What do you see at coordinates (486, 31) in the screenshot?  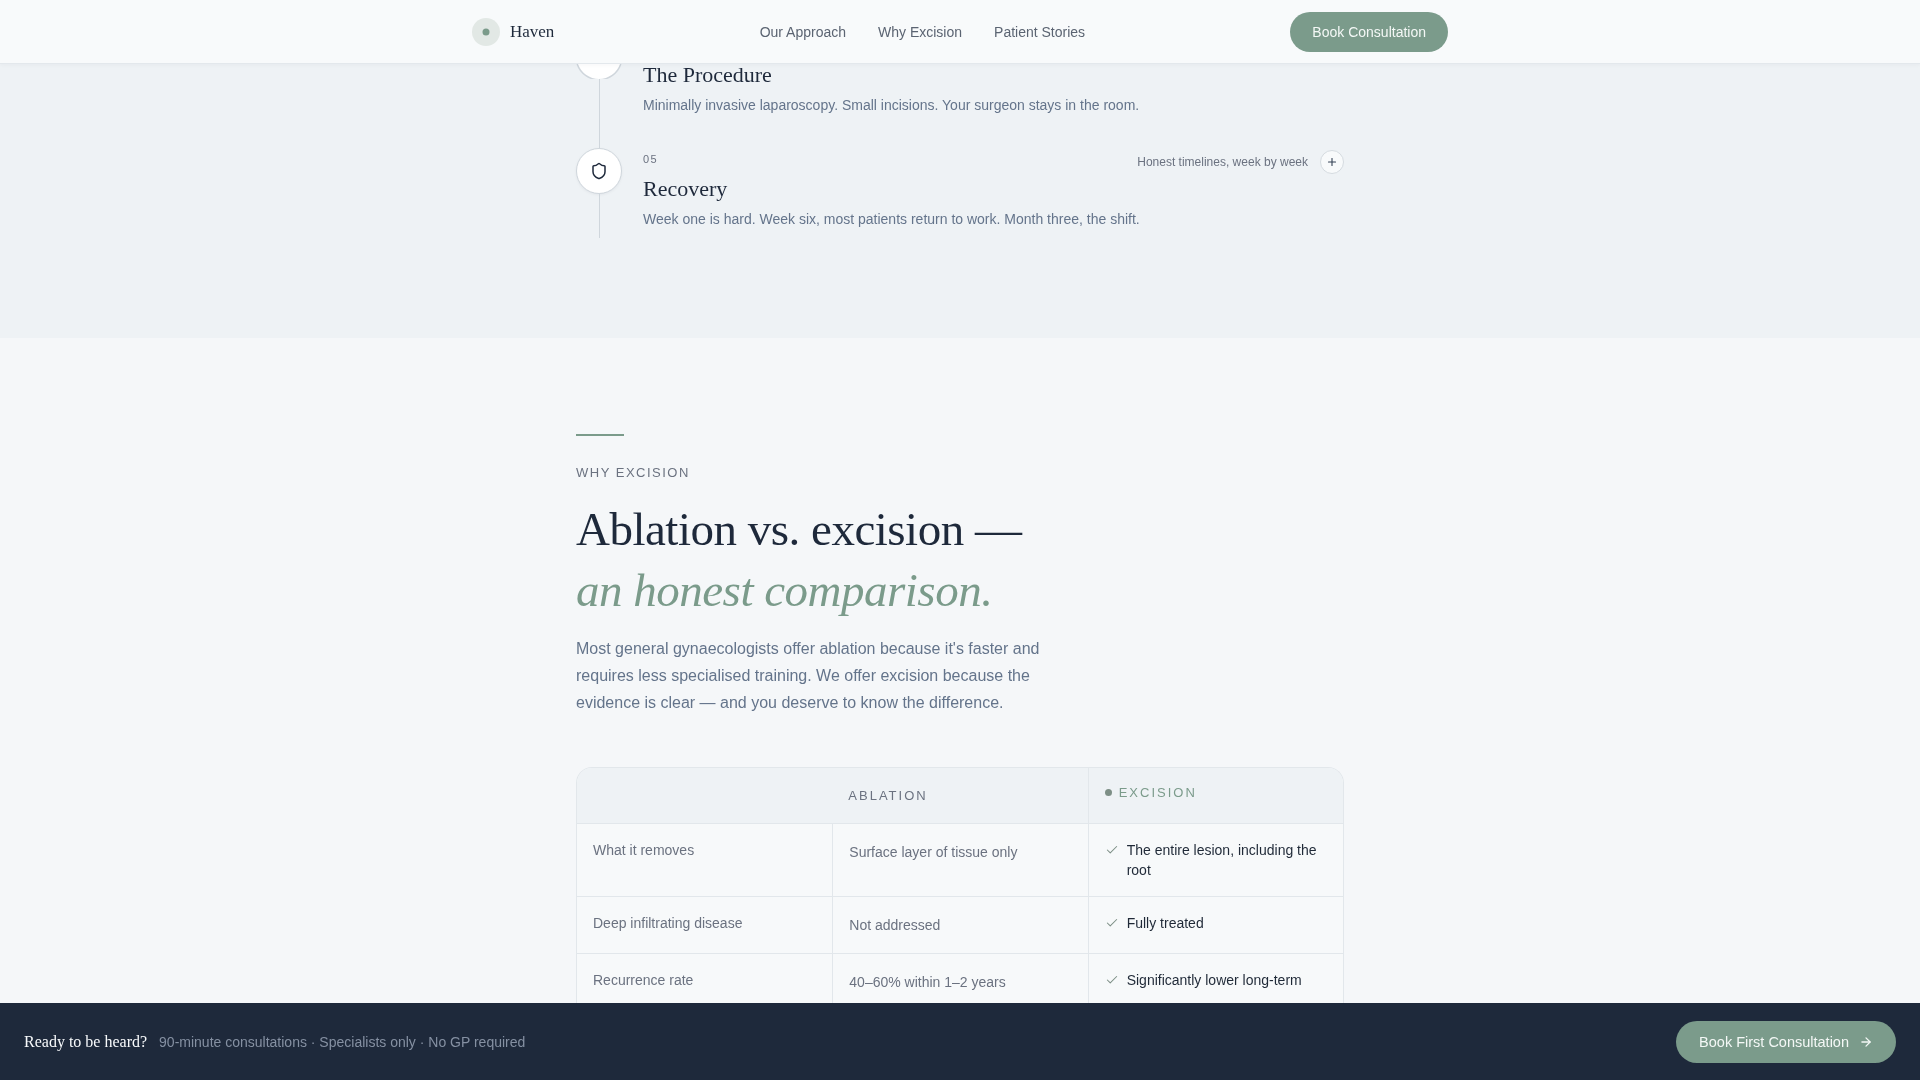 I see `logo-icon` at bounding box center [486, 31].